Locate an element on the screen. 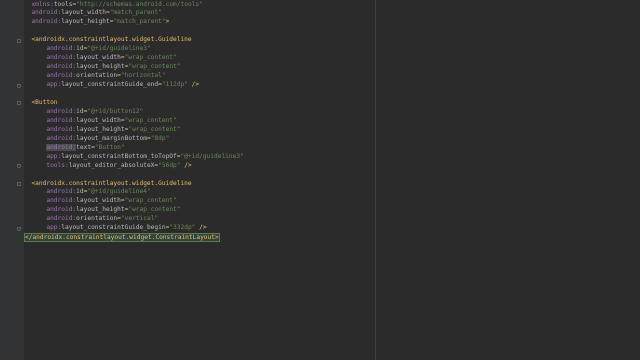 Image resolution: width=640 pixels, height=360 pixels. editor-gutter is located at coordinates (12, 180).